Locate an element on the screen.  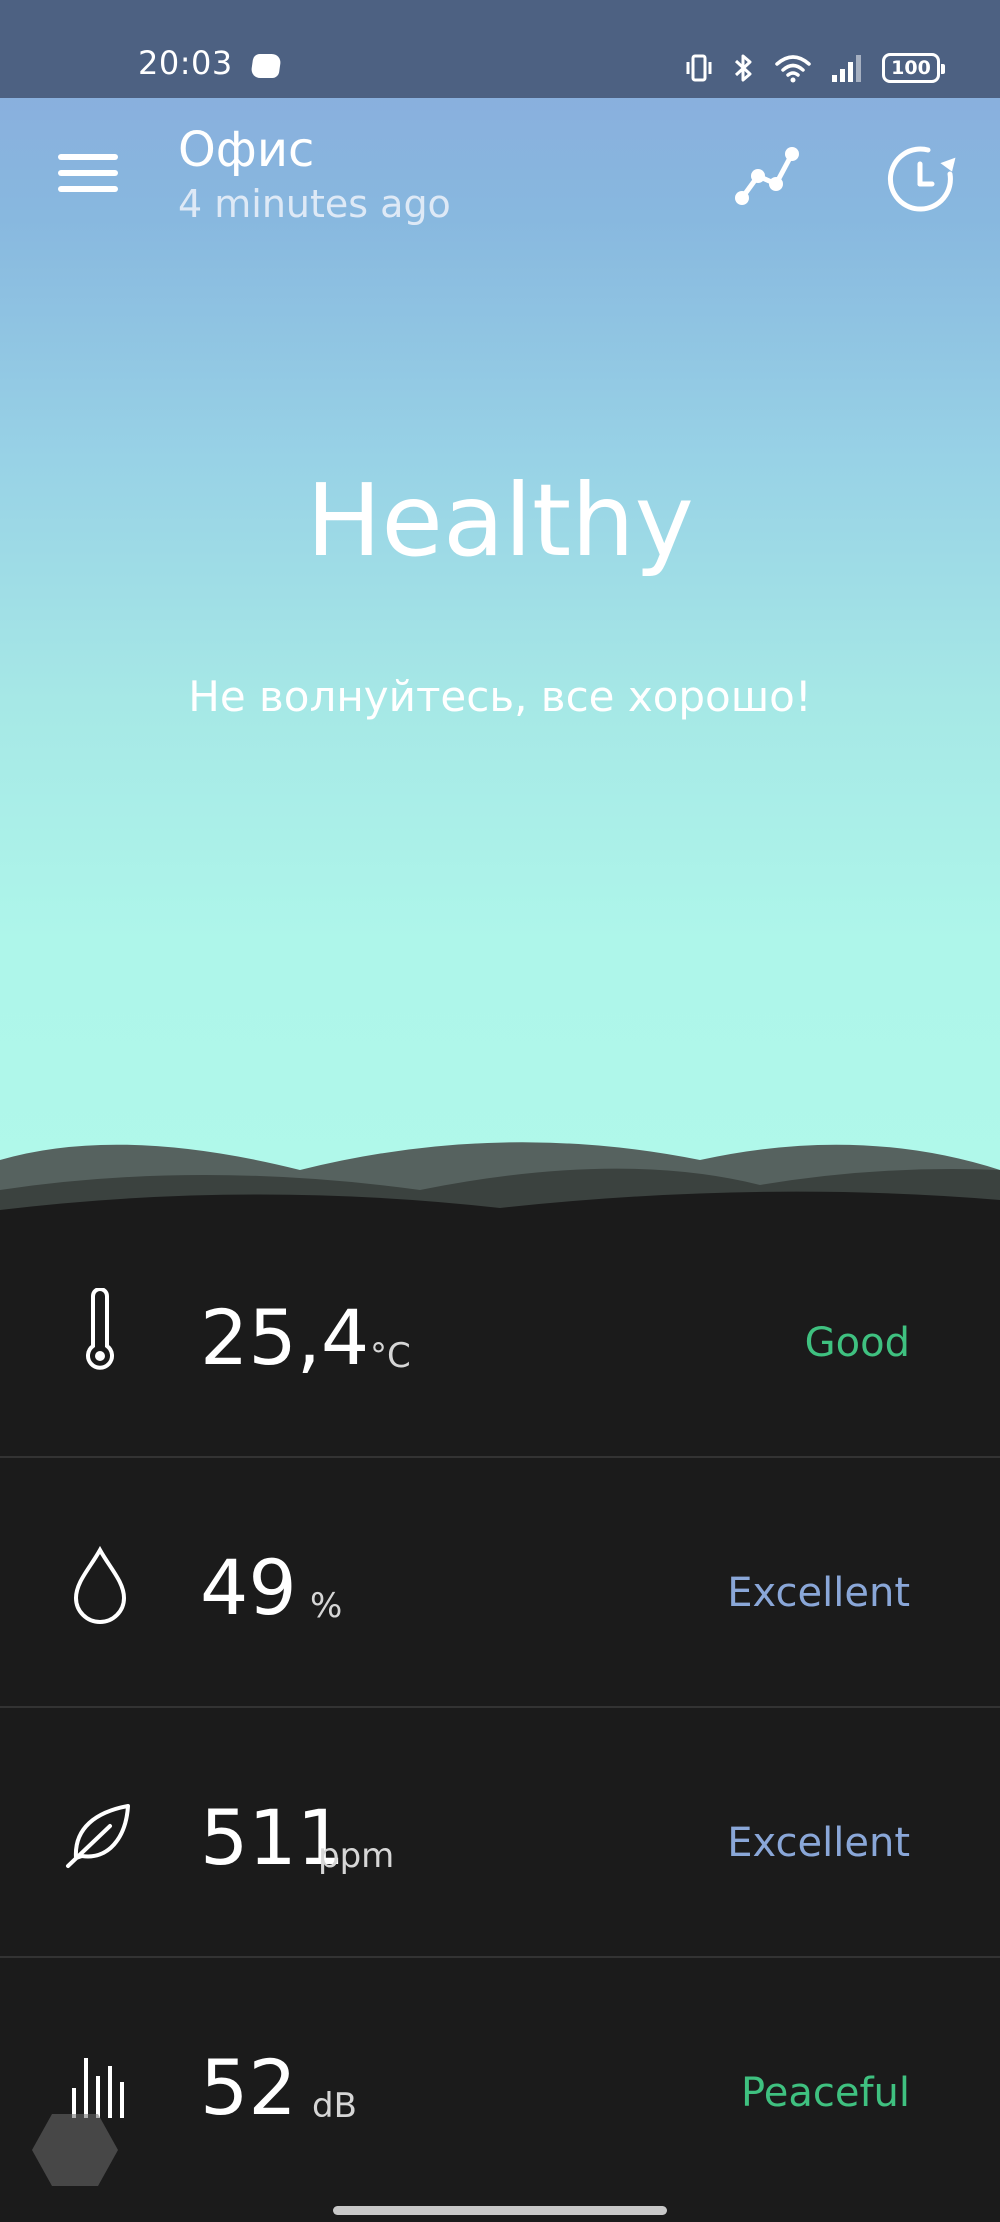
vibrate-icon is located at coordinates (699, 68).